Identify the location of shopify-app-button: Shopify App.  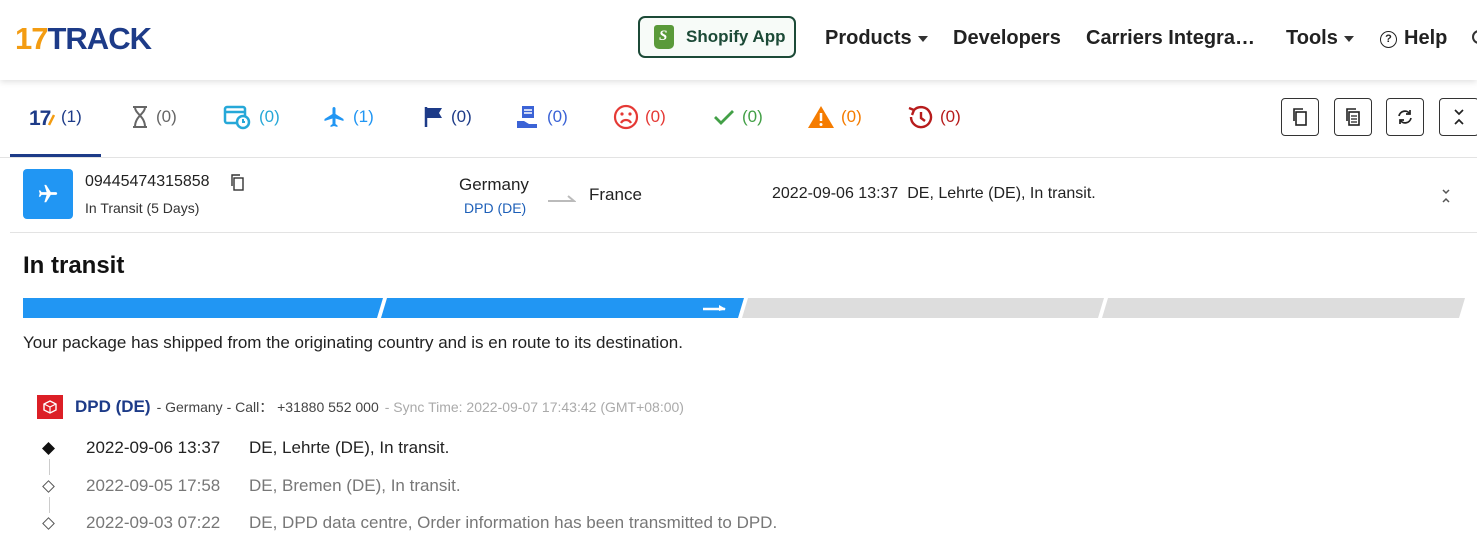
(717, 37).